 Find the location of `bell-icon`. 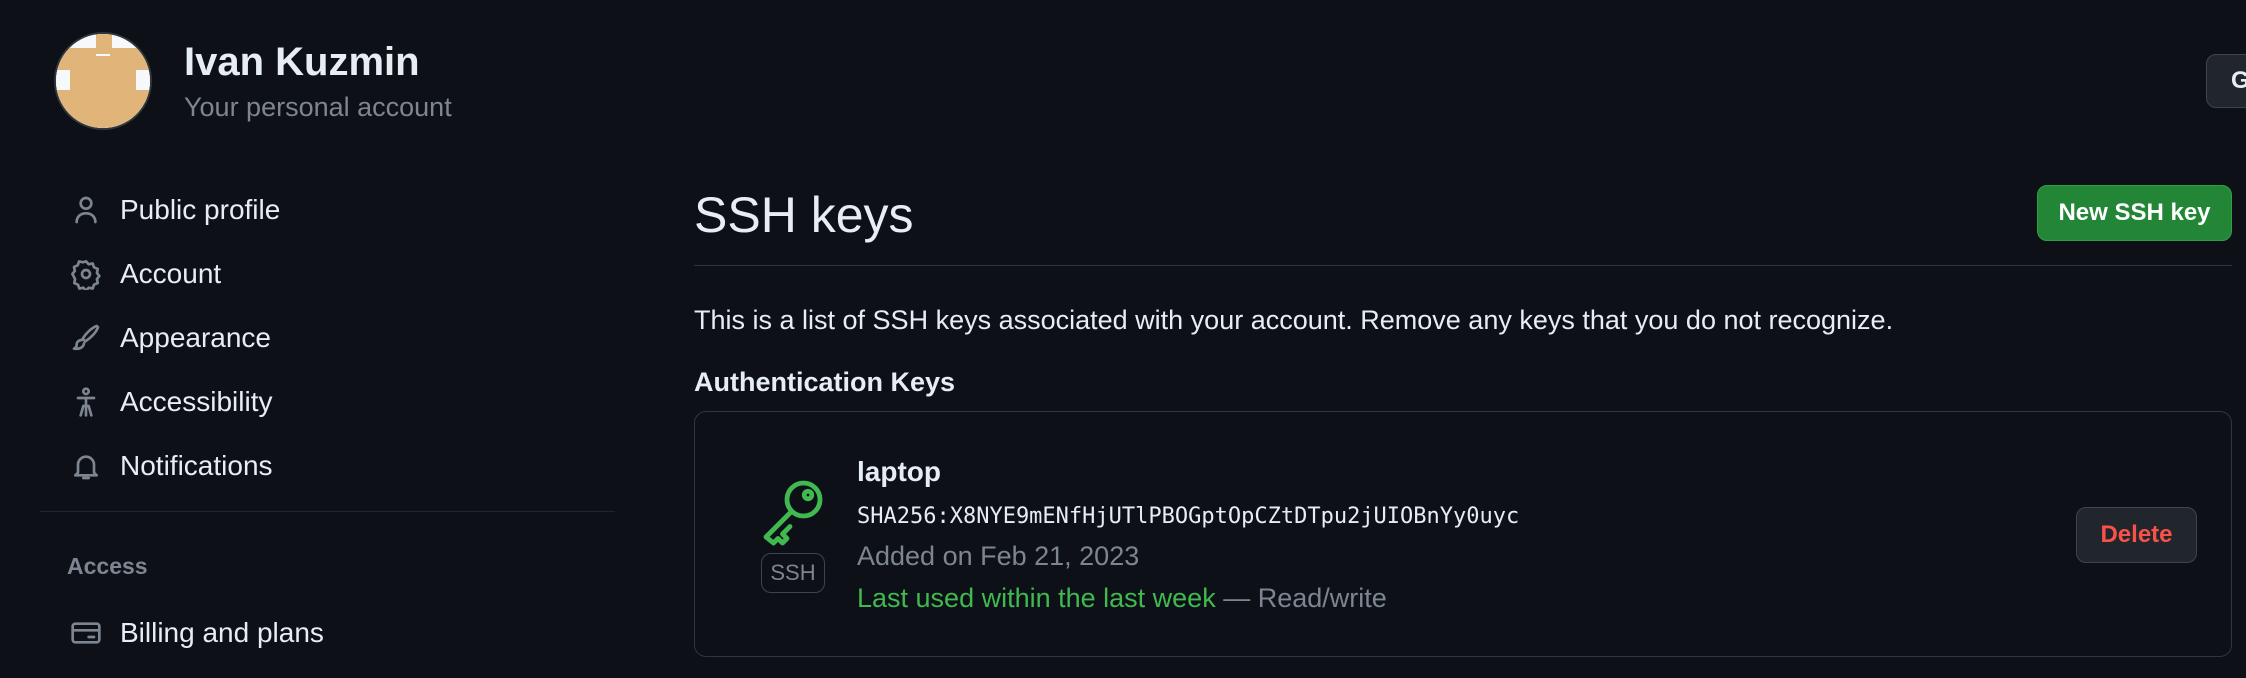

bell-icon is located at coordinates (86, 466).